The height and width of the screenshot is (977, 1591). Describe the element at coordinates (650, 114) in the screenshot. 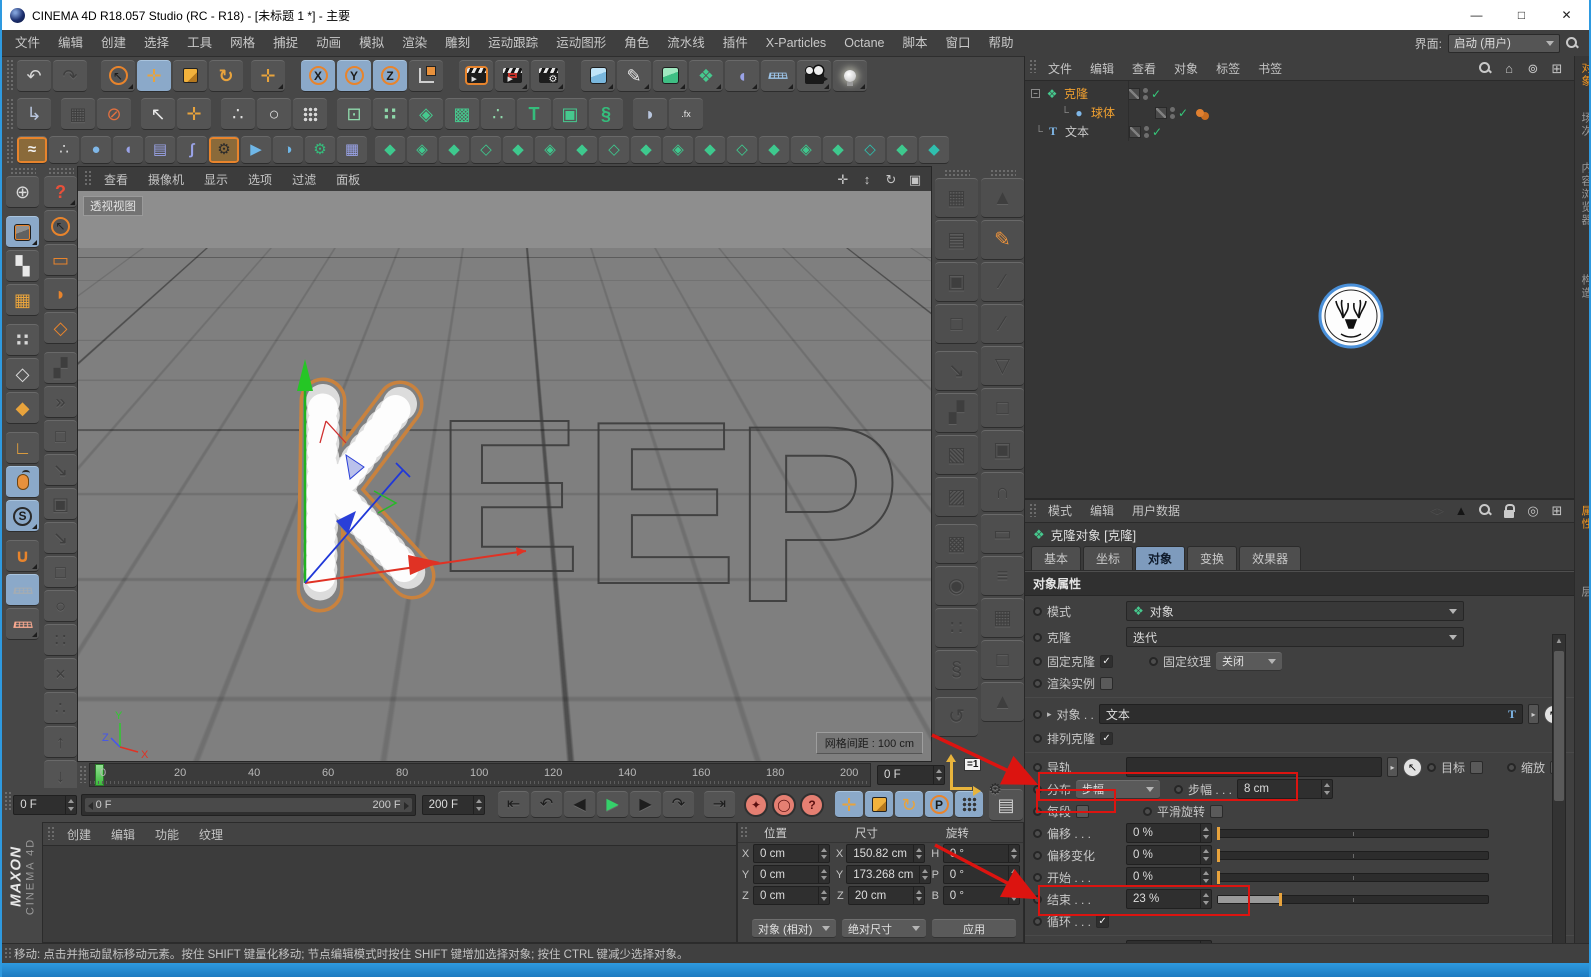

I see `cloth-button: ◗` at that location.